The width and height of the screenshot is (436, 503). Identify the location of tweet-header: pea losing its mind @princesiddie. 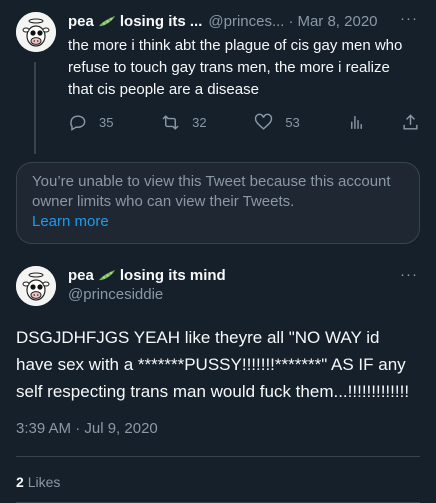
(244, 285).